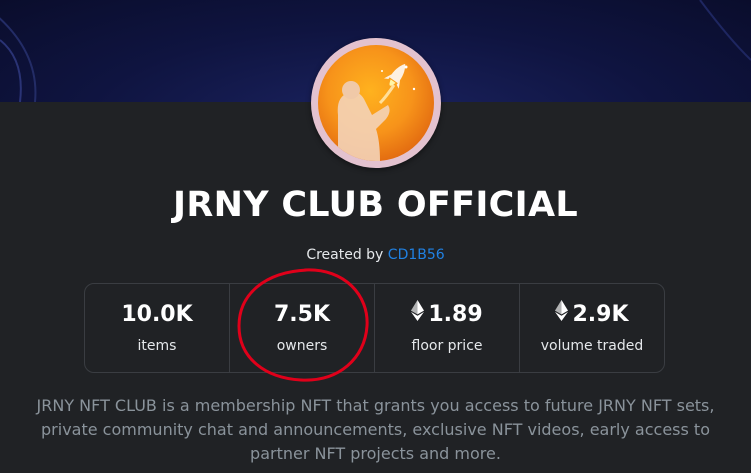 The width and height of the screenshot is (751, 473). I want to click on stat-items: 10.0K items, so click(157, 328).